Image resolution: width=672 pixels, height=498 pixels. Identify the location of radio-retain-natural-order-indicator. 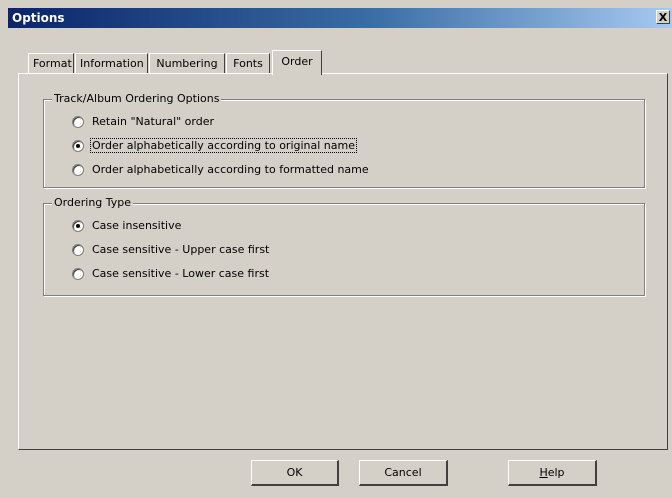
(78, 122).